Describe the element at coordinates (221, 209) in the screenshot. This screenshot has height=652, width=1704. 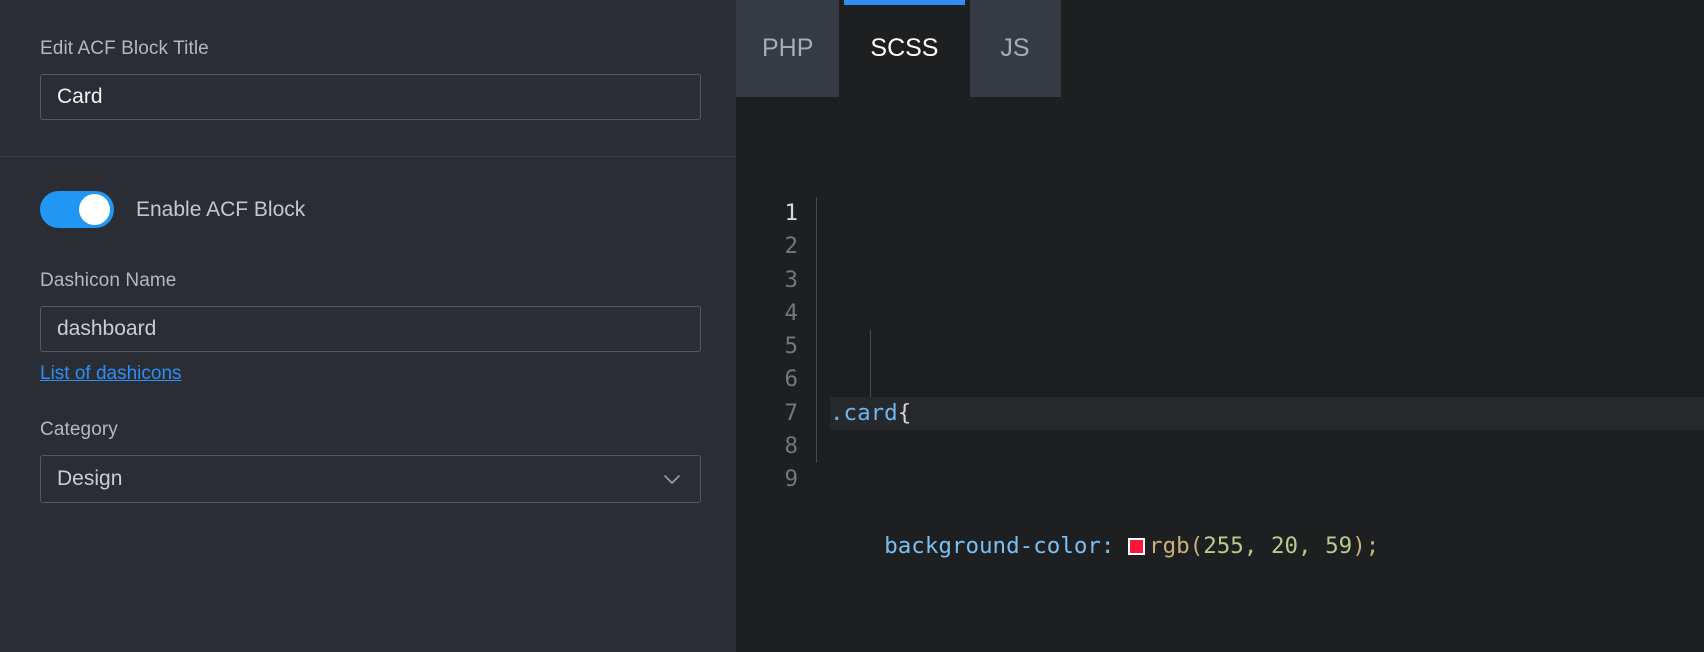
I see `enable-acf-block-label: Enable ACF Block` at that location.